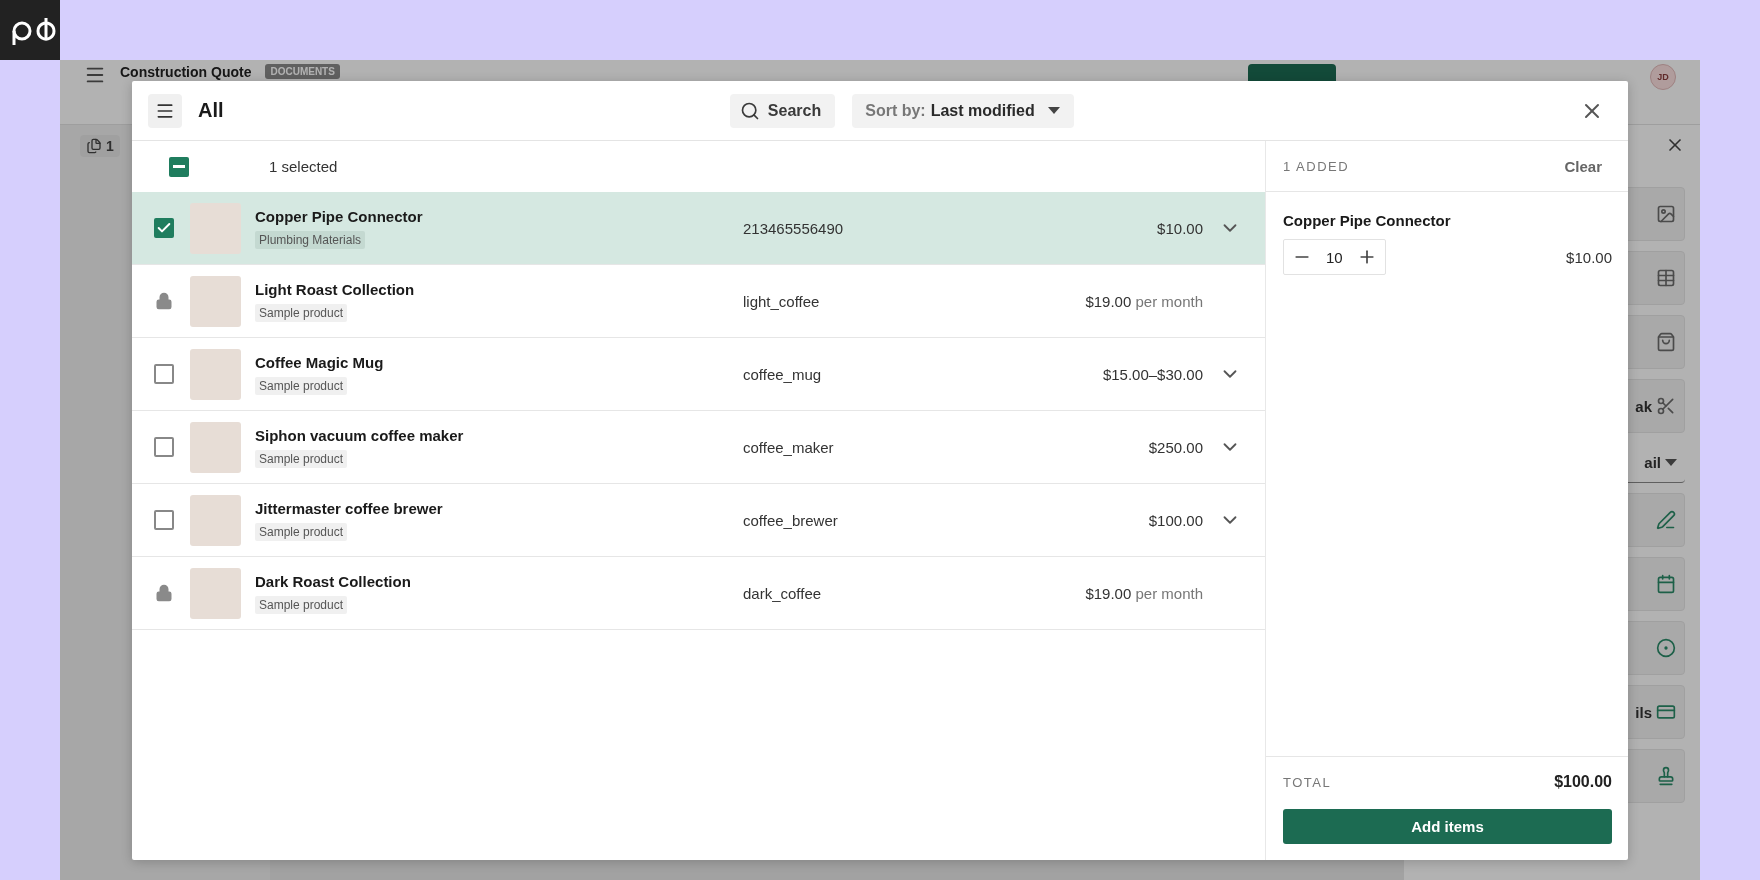 The width and height of the screenshot is (1760, 880). I want to click on add-items-button: Add items, so click(1447, 826).